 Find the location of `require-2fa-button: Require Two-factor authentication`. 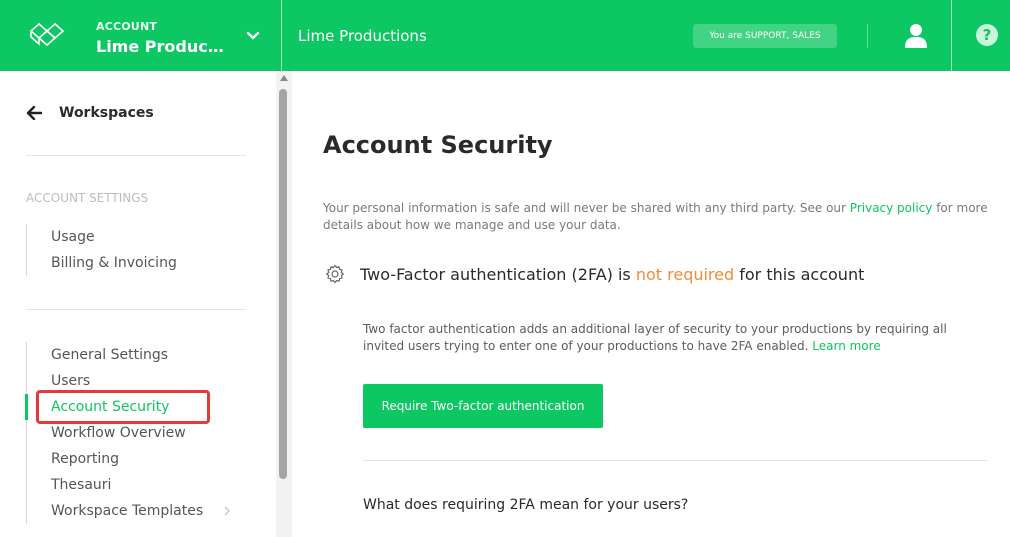

require-2fa-button: Require Two-factor authentication is located at coordinates (483, 406).